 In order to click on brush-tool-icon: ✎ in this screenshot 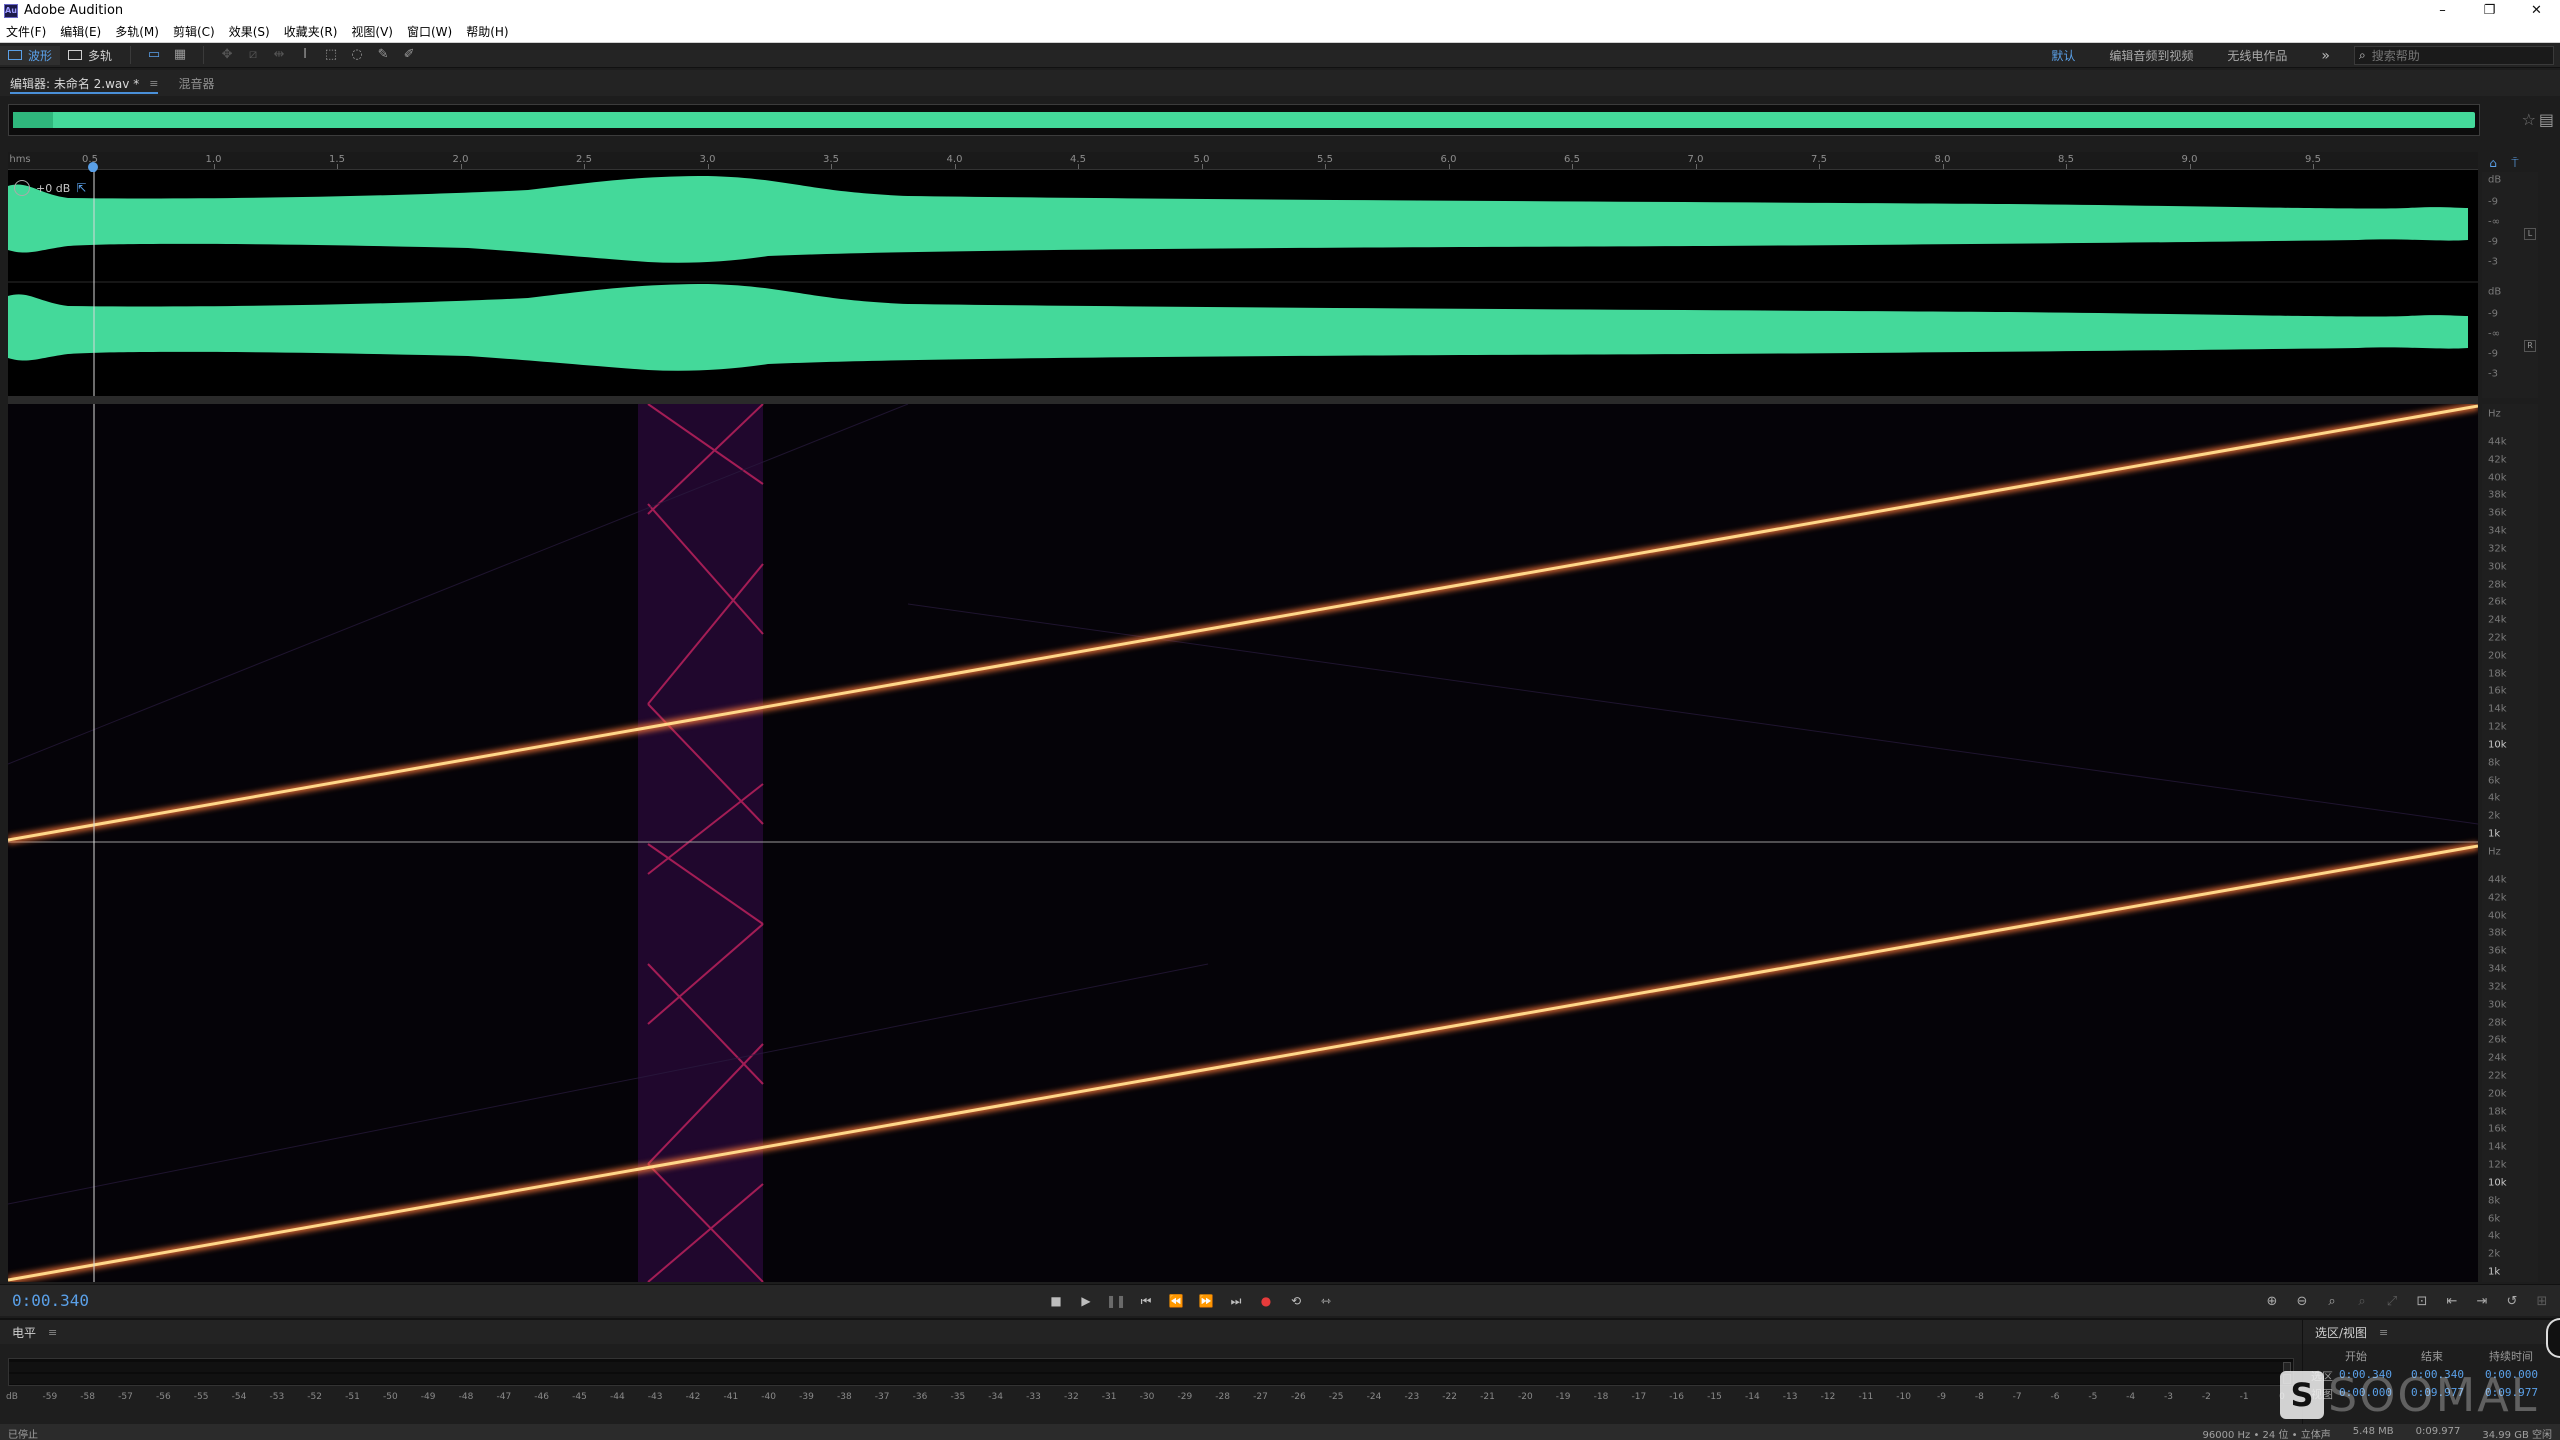, I will do `click(383, 55)`.